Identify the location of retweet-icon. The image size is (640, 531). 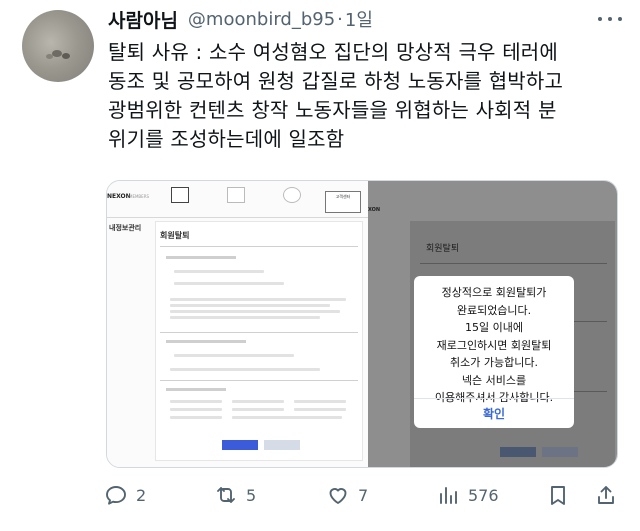
(226, 495).